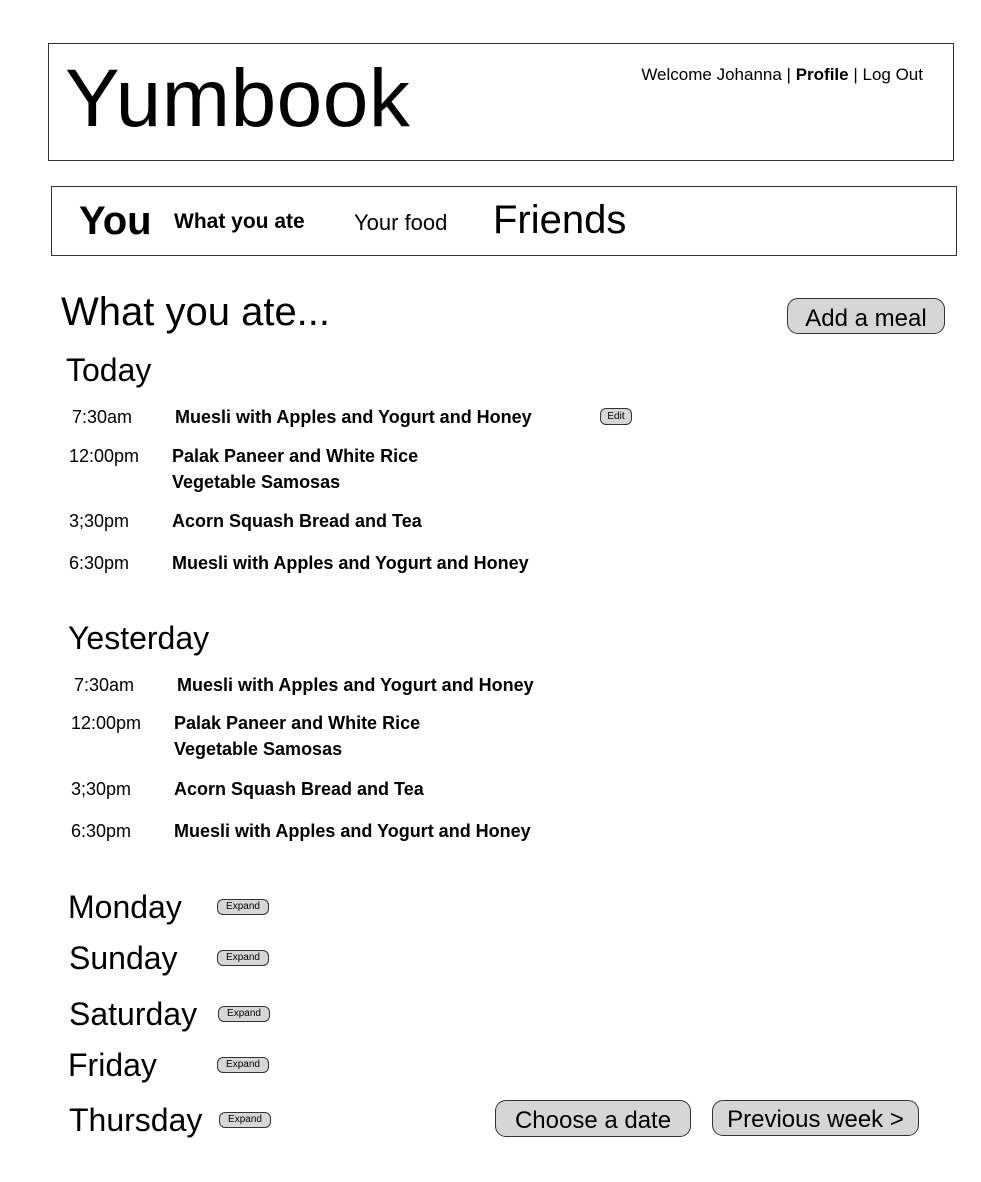 This screenshot has height=1182, width=981. Describe the element at coordinates (711, 74) in the screenshot. I see `welcome-text: Welcome Johanna` at that location.